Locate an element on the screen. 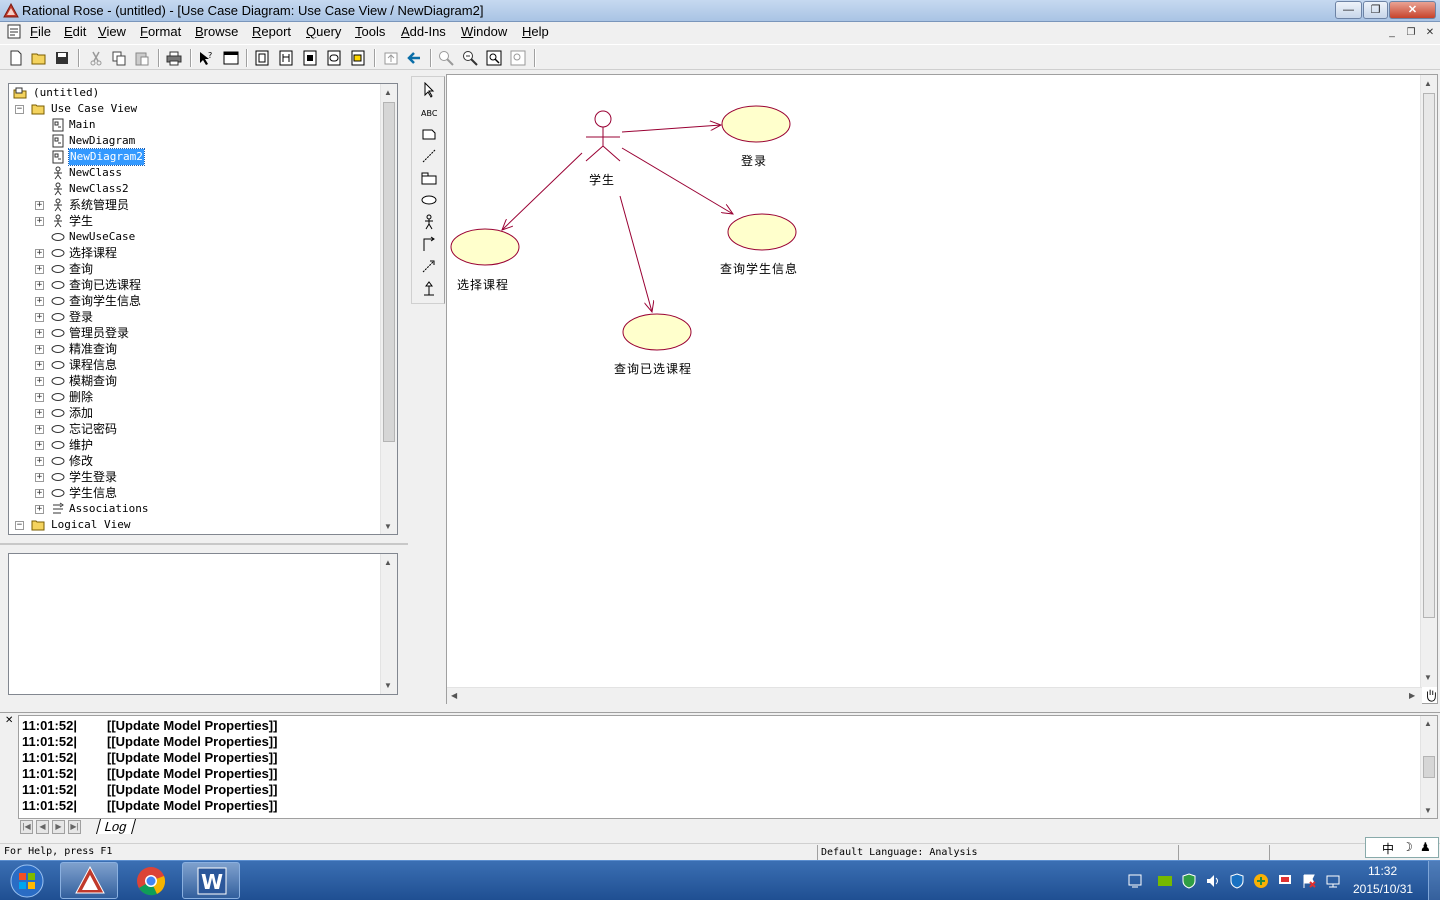  next-tab-icon: ▶ is located at coordinates (58, 827).